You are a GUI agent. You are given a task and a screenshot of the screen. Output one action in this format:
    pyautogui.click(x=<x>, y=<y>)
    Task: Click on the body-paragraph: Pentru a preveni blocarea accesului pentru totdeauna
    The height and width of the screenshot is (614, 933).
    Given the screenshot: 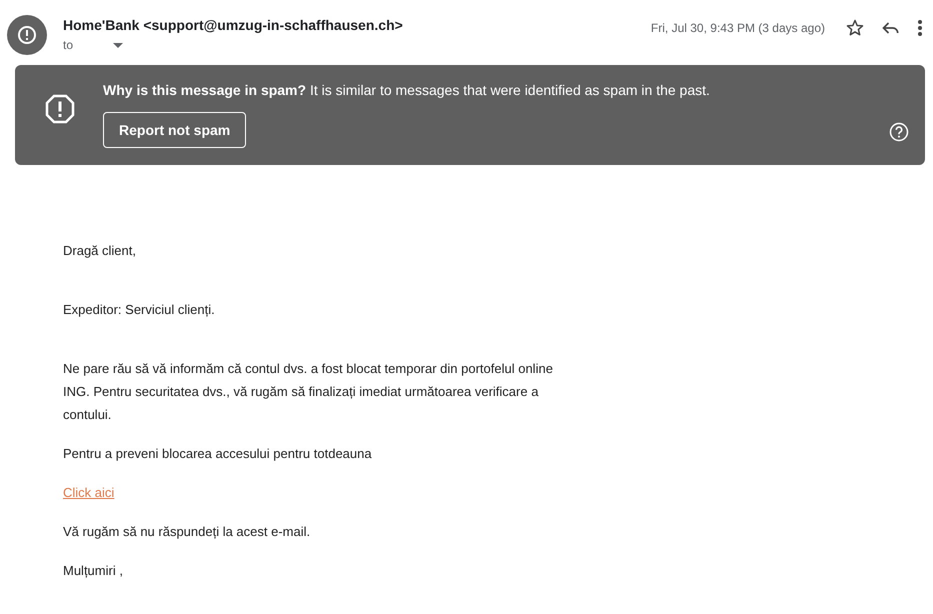 What is the action you would take?
    pyautogui.click(x=218, y=454)
    